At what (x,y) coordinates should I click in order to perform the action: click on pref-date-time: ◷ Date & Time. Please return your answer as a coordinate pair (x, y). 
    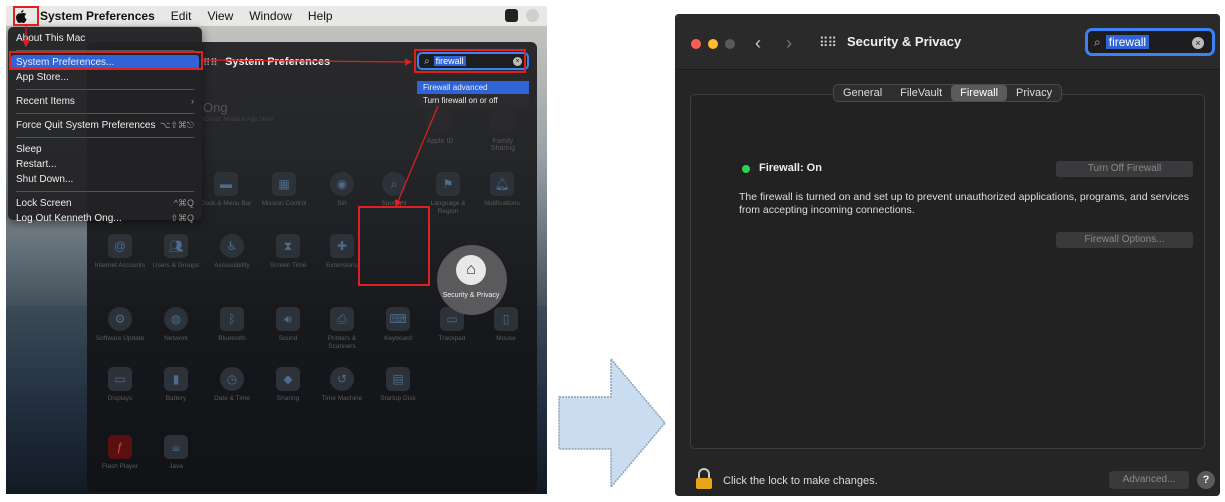
    Looking at the image, I should click on (232, 385).